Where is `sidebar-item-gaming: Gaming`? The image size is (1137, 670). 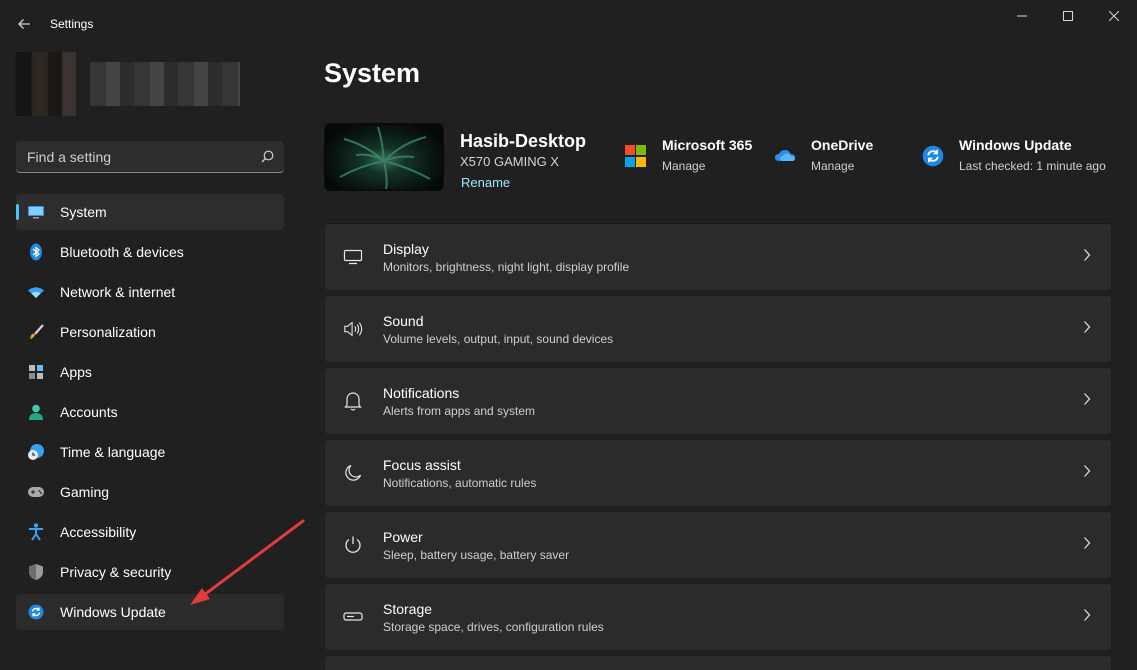 sidebar-item-gaming: Gaming is located at coordinates (150, 492).